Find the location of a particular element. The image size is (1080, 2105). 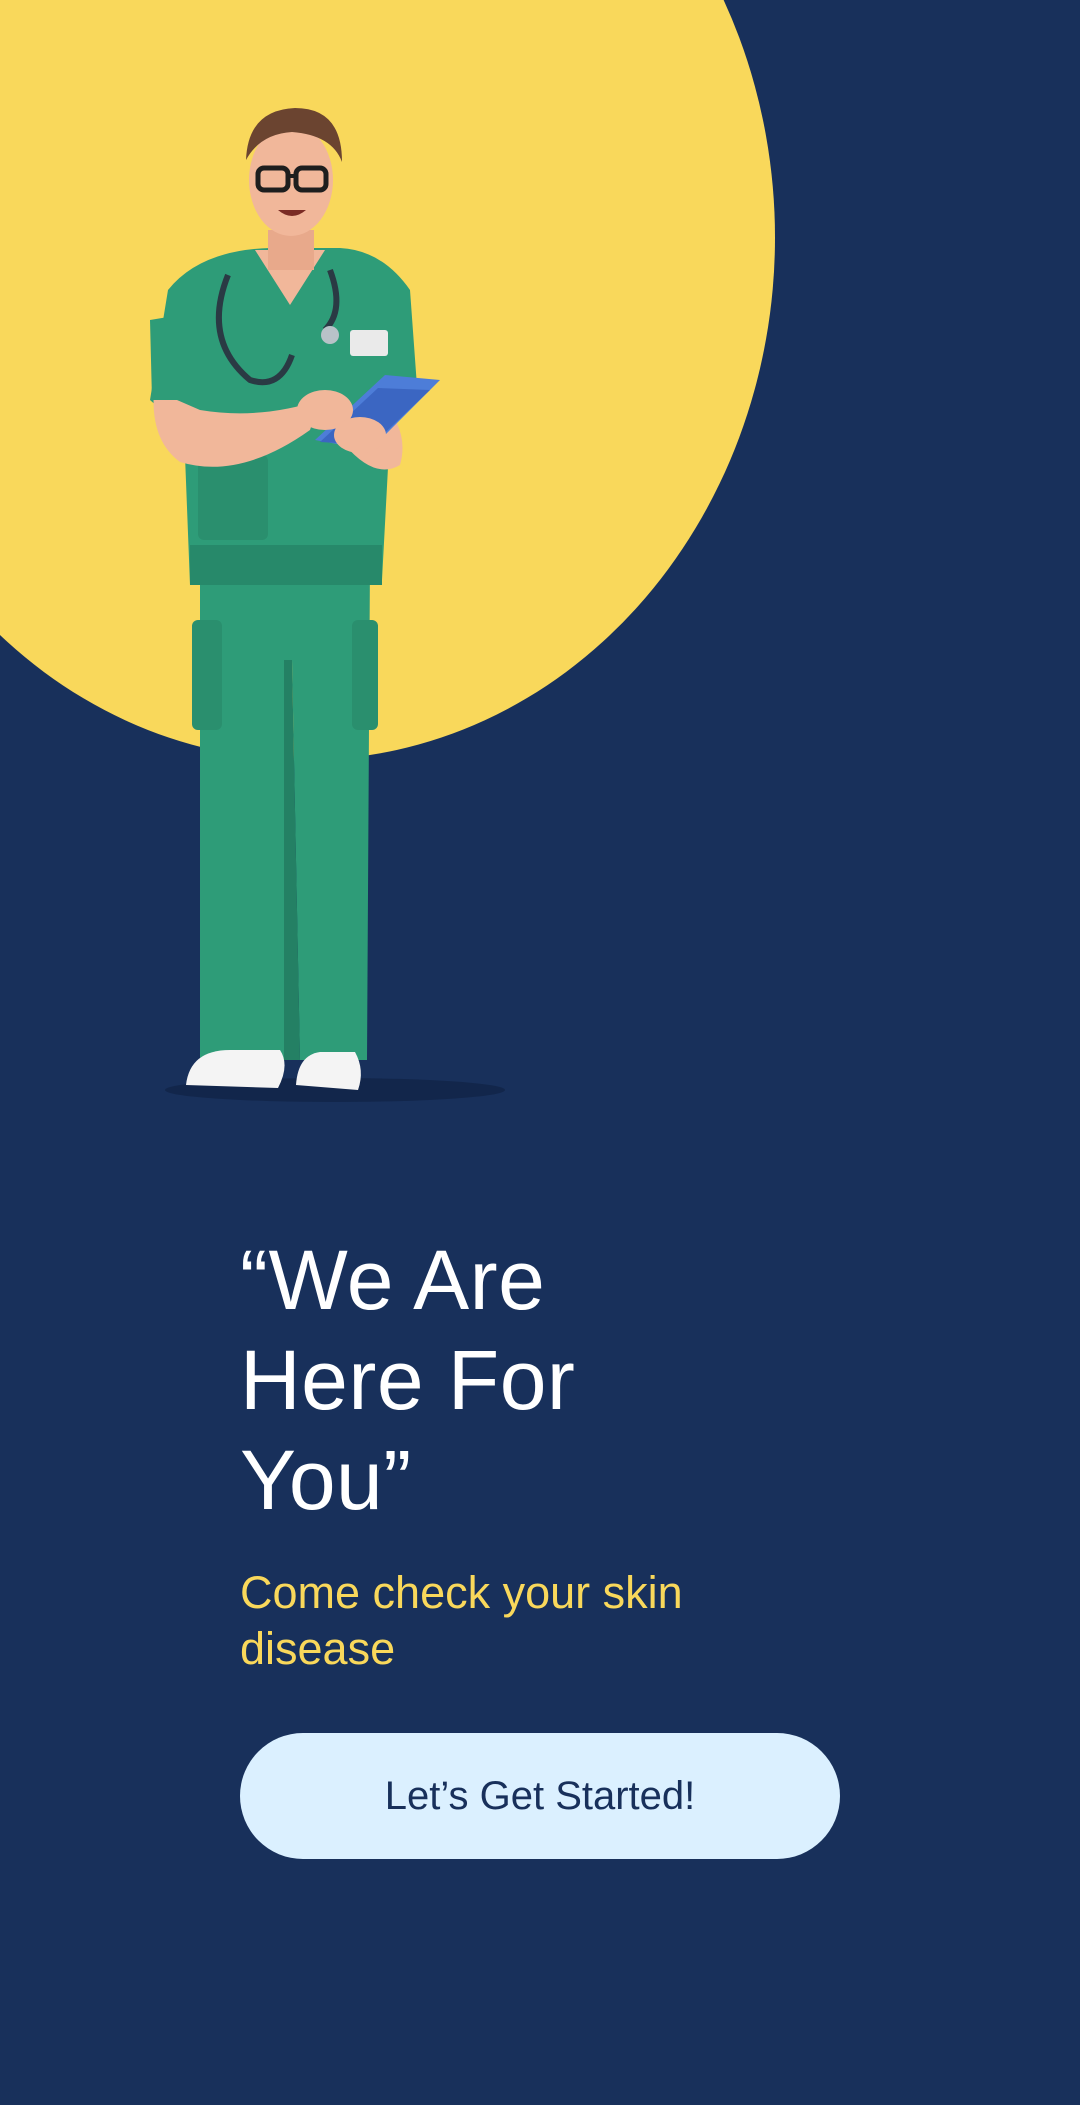

get-started-button: Let’s Get Started! is located at coordinates (540, 1796).